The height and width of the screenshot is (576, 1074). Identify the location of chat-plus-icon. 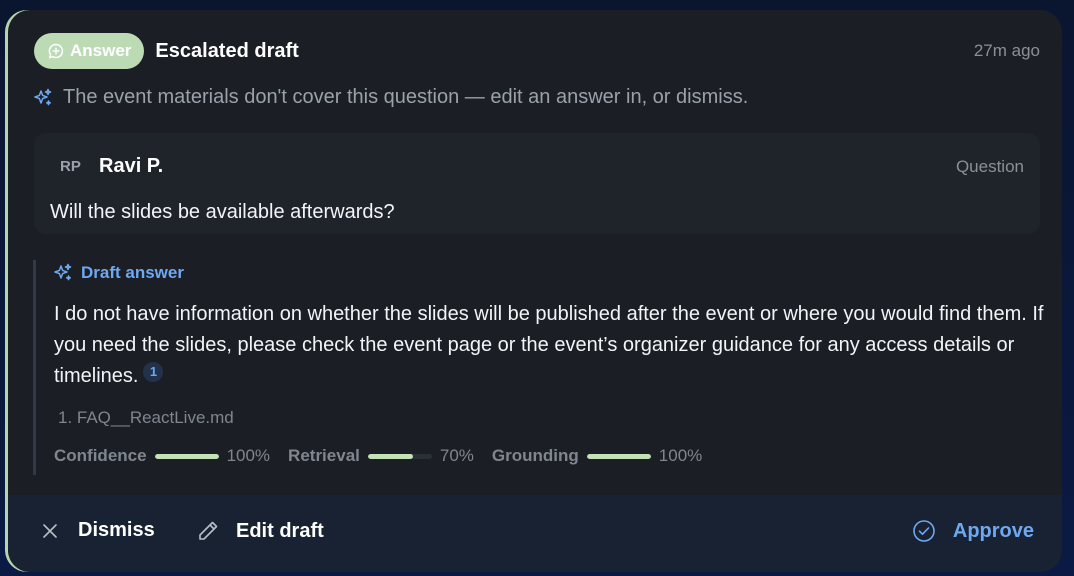
(56, 51).